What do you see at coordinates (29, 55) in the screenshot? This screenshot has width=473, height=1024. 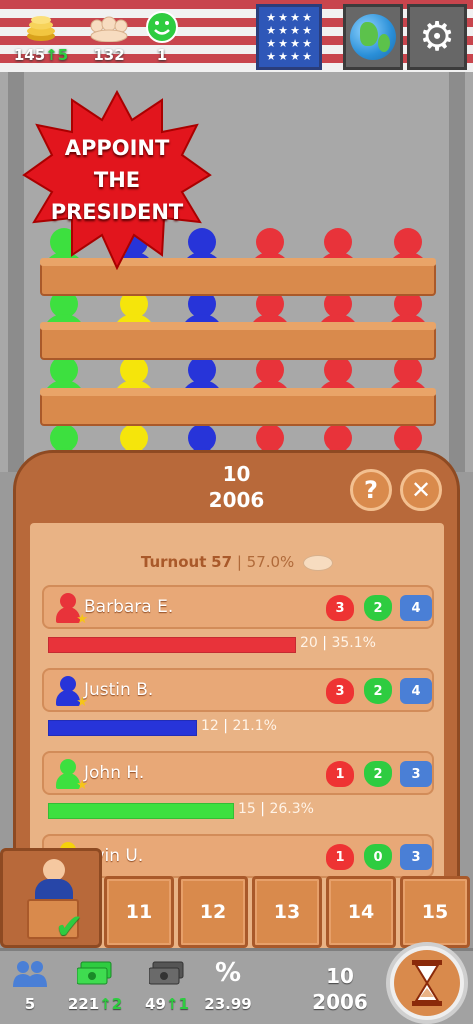 I see `coins-value: 145` at bounding box center [29, 55].